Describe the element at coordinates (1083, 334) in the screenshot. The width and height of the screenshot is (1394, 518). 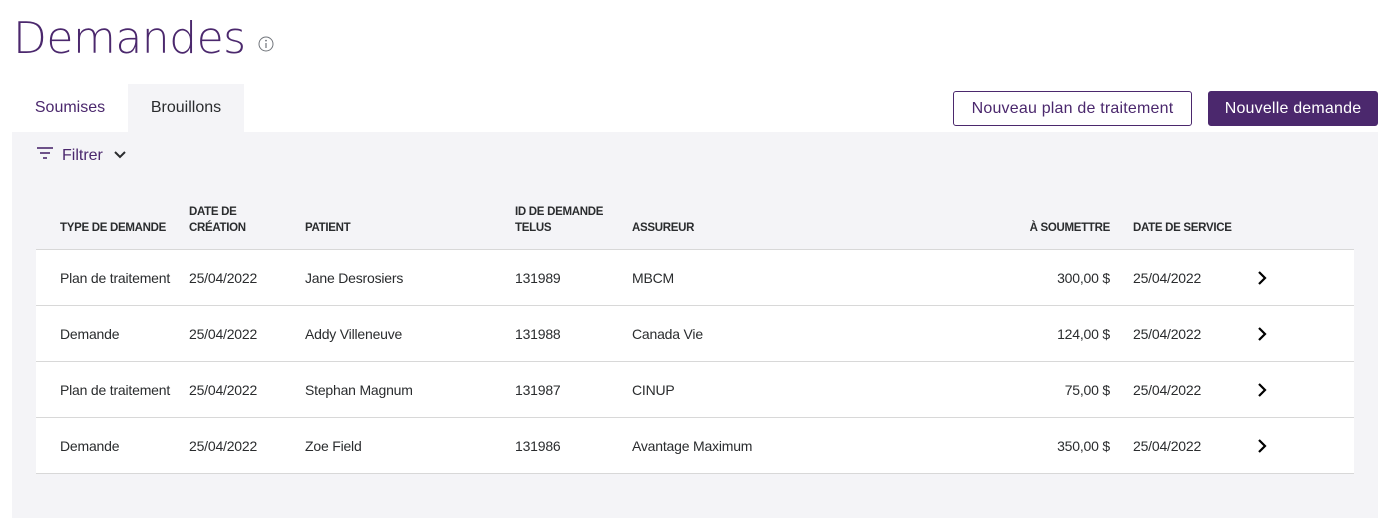
I see `cell-amount: 124,00 $` at that location.